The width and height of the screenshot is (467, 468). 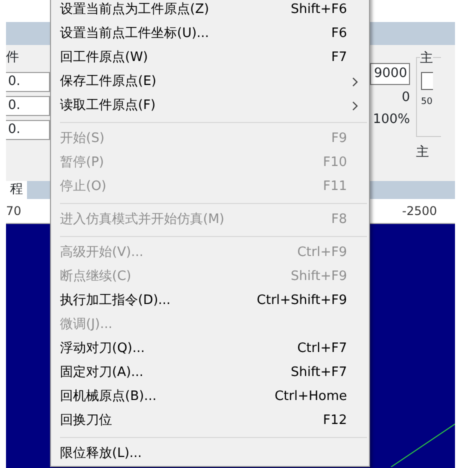 What do you see at coordinates (318, 373) in the screenshot?
I see `shortcut-text: Shift+F7` at bounding box center [318, 373].